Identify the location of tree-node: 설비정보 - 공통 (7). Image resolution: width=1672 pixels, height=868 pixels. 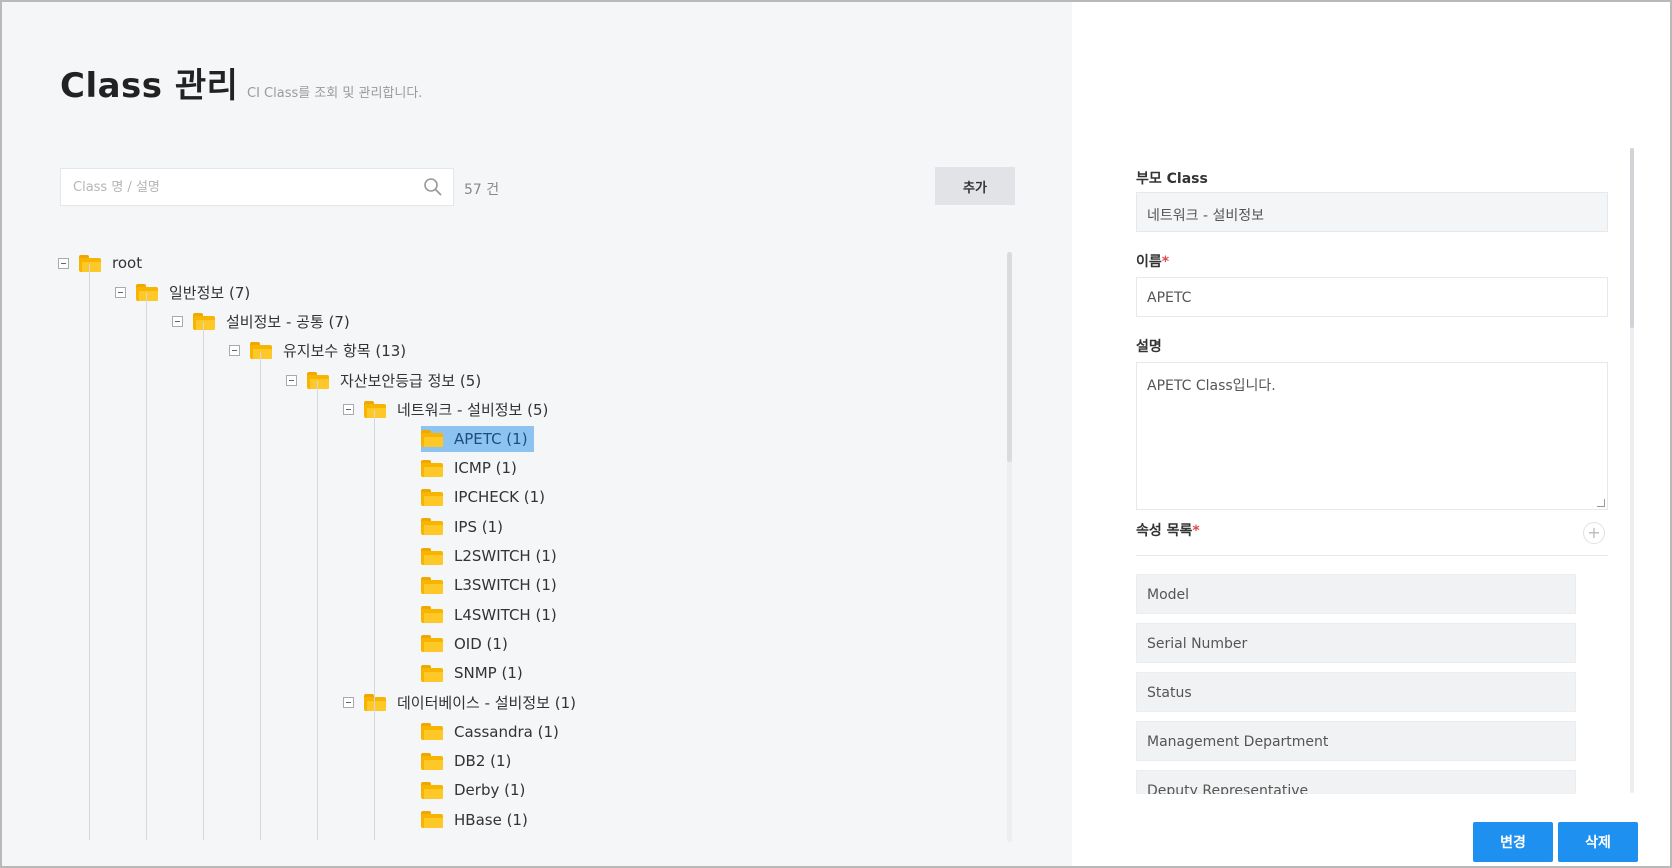
(263, 322).